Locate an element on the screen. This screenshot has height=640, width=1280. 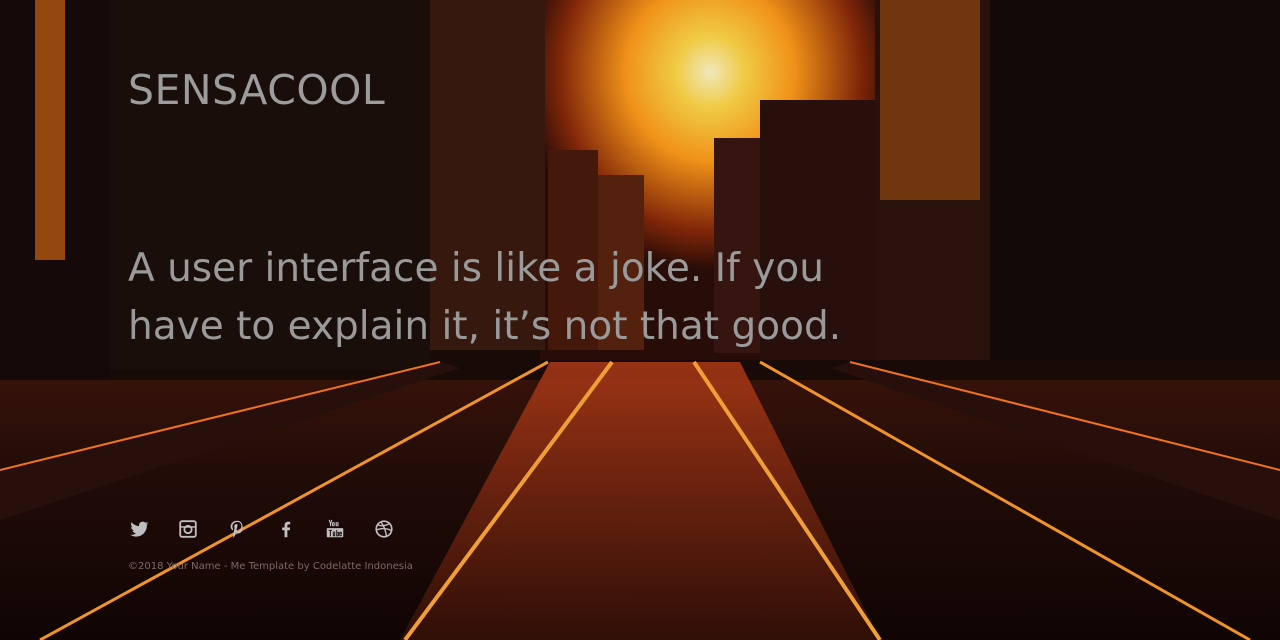
instagram-link is located at coordinates (201, 530).